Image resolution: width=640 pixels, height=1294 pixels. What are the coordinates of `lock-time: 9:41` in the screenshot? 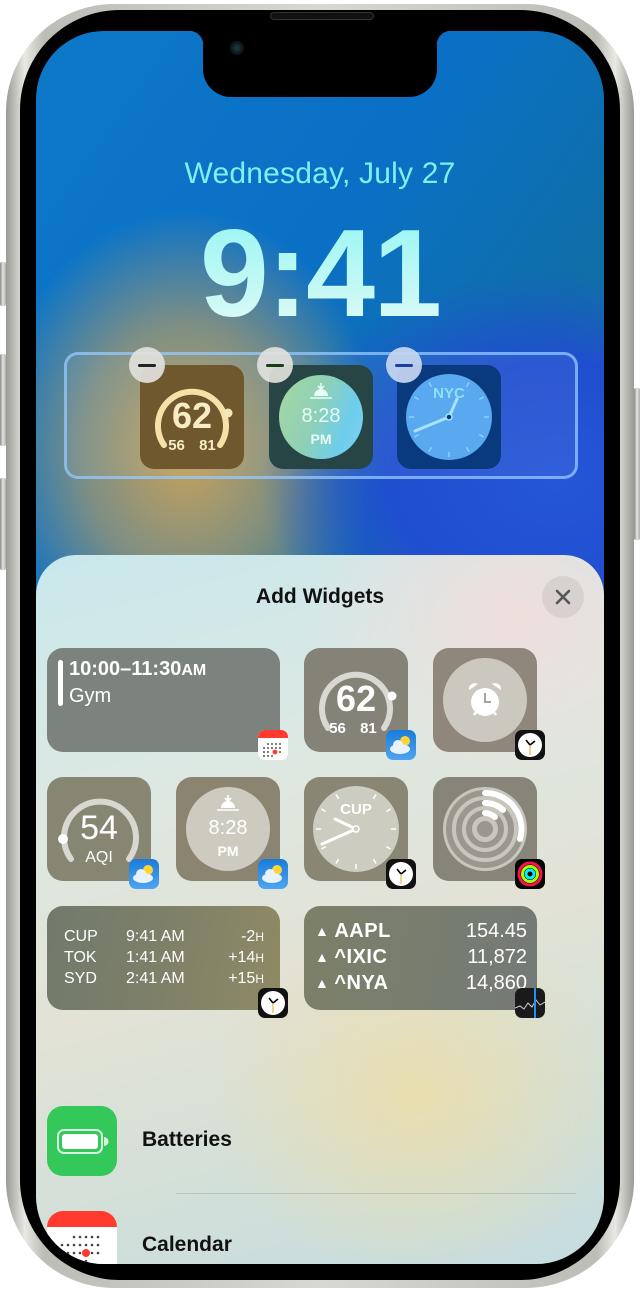 It's located at (320, 274).